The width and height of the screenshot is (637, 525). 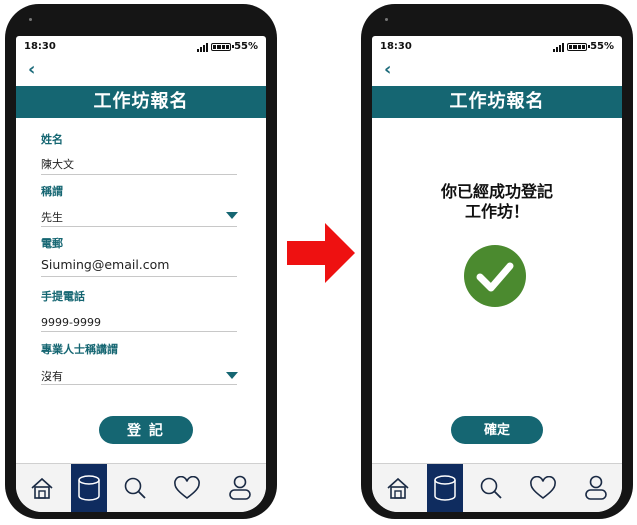 I want to click on arrow-right-icon, so click(x=321, y=253).